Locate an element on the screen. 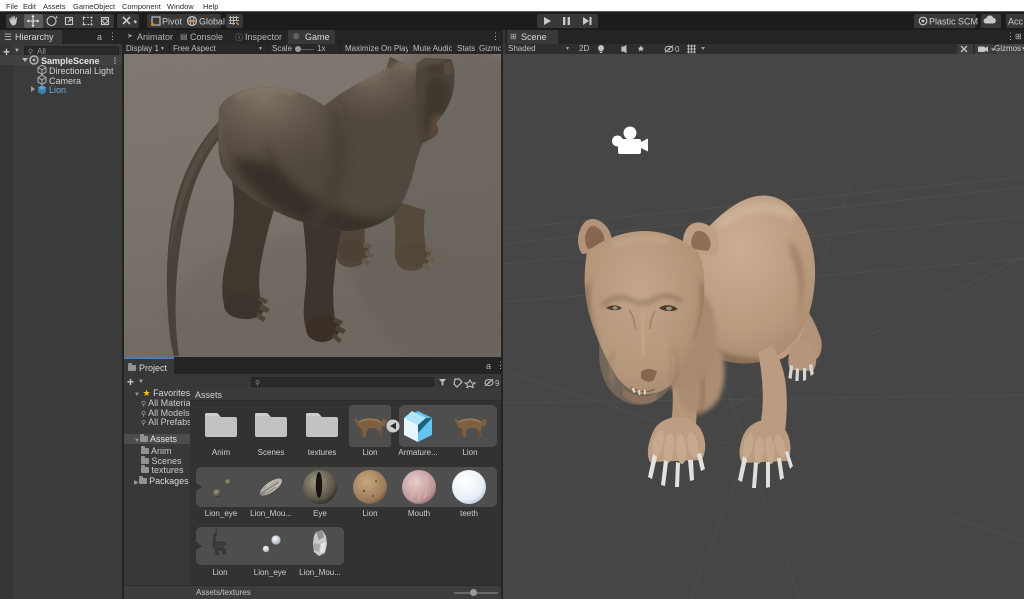 The width and height of the screenshot is (1024, 599). svg-text: textures is located at coordinates (322, 452).